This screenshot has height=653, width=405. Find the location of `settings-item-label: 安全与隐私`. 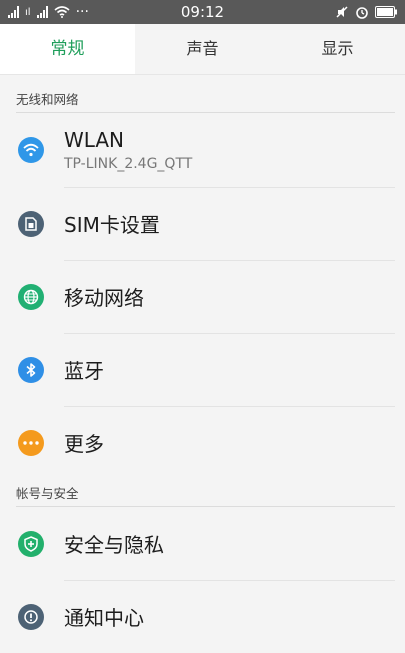

settings-item-label: 安全与隐私 is located at coordinates (114, 544).